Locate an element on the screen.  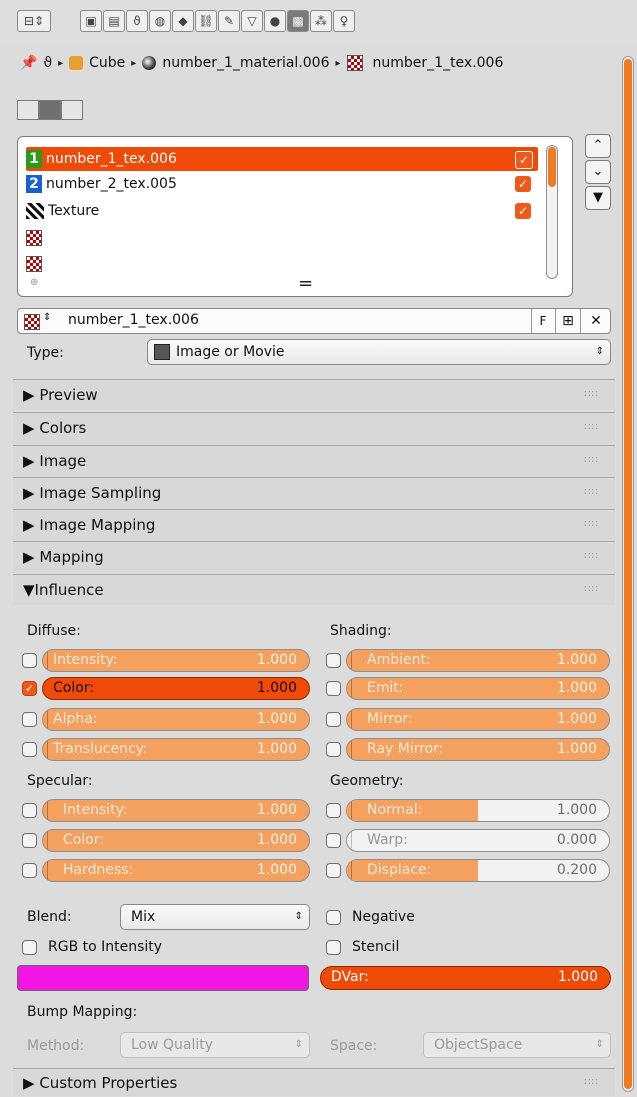
diffuse-alpha-checkbox is located at coordinates (29, 719).